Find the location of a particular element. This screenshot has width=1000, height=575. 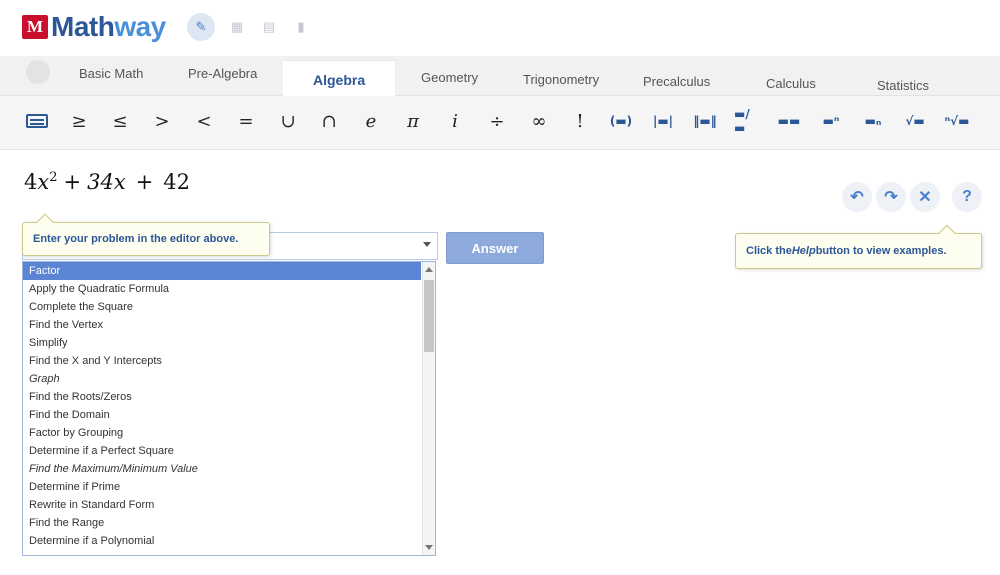

mixed-number-icon: ▬▬ is located at coordinates (789, 121).